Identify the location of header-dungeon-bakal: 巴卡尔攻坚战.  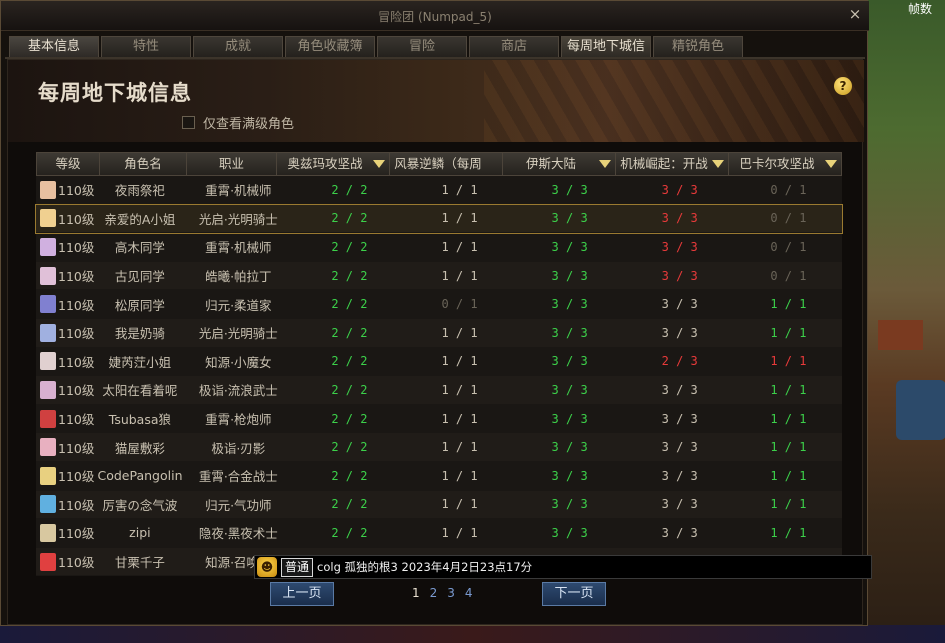
(785, 164).